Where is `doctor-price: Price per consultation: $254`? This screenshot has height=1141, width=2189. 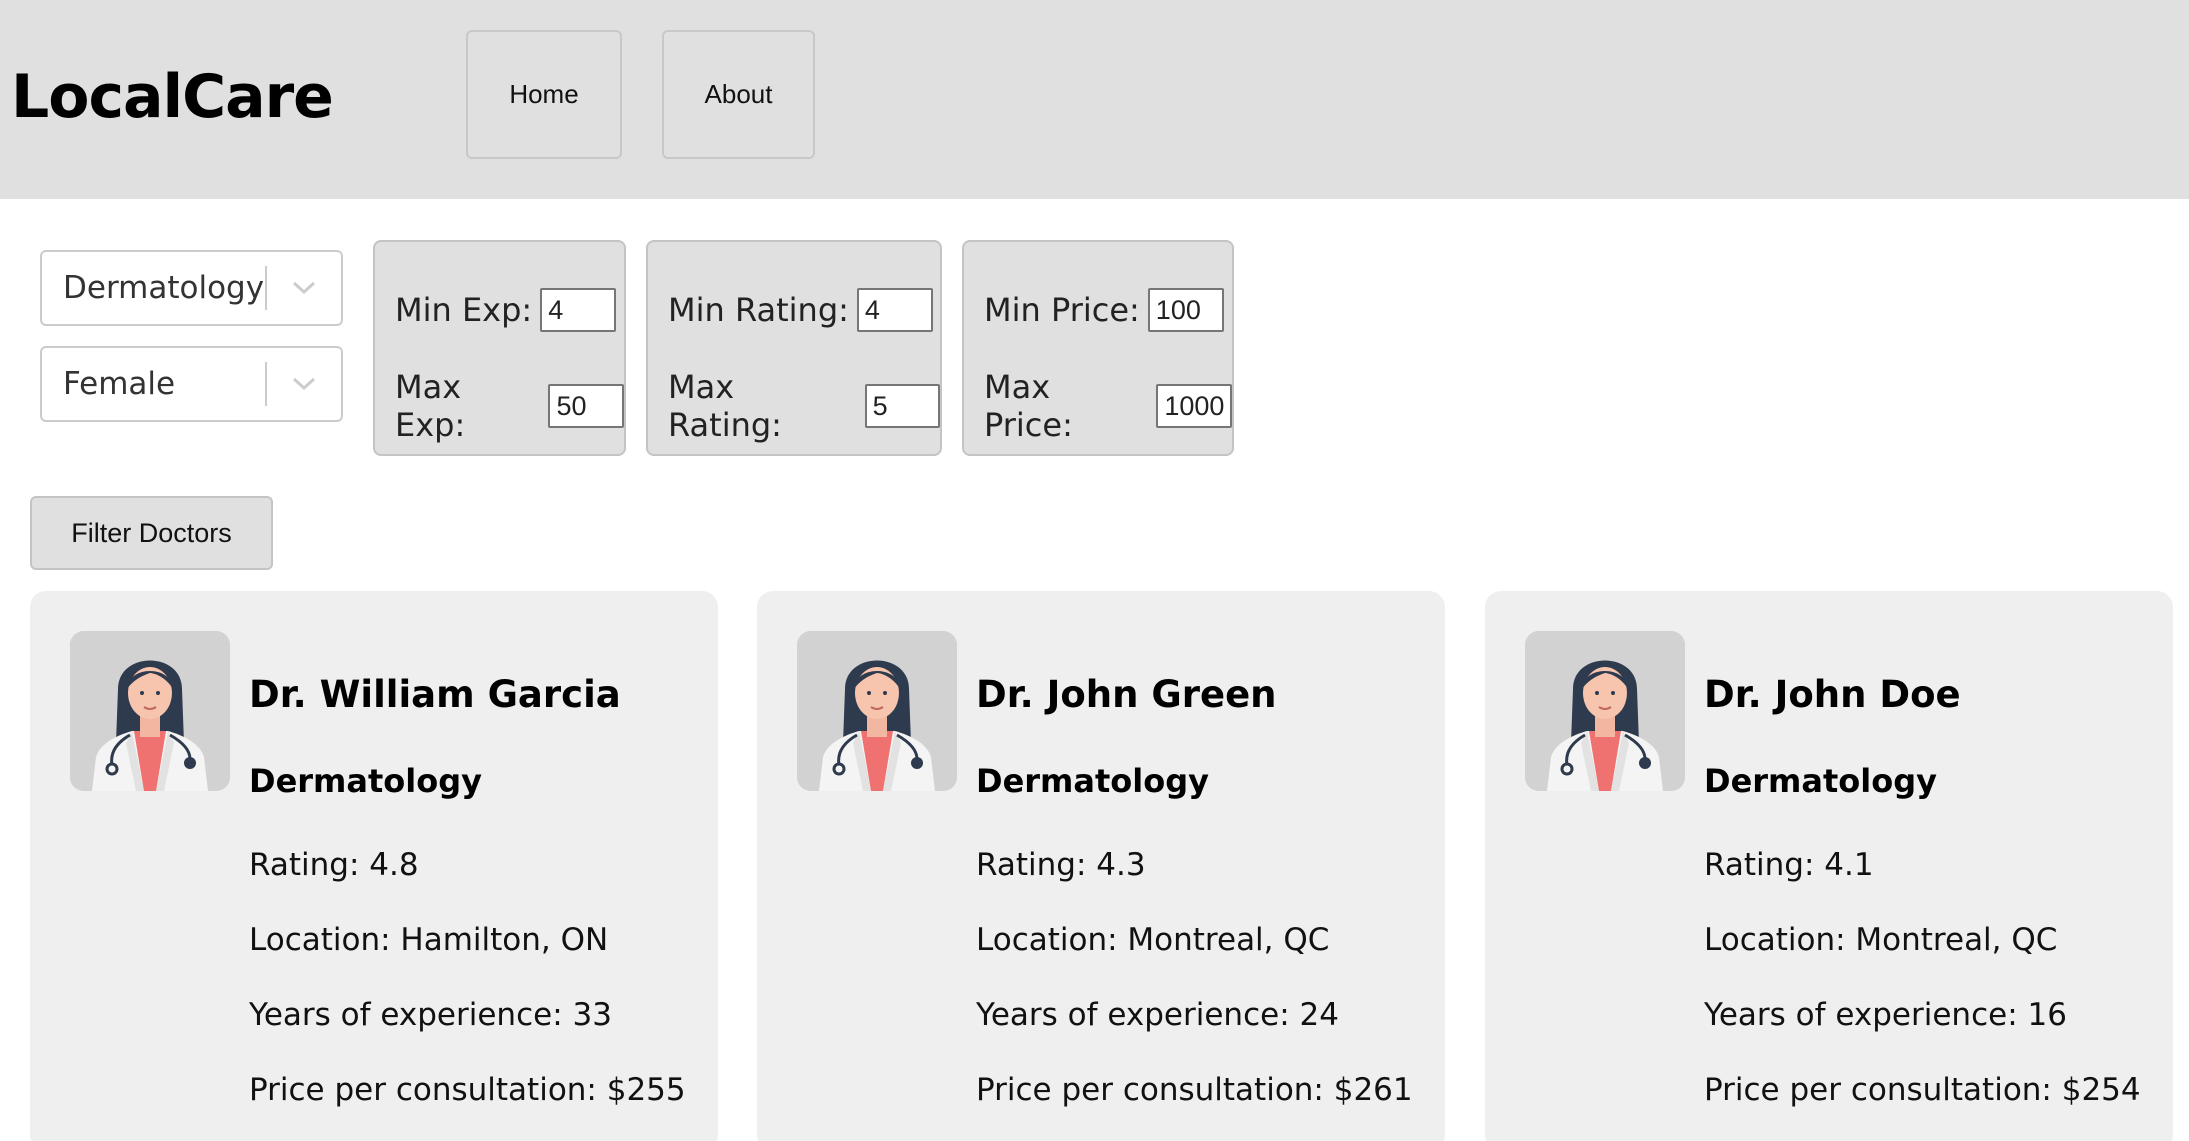
doctor-price: Price per consultation: $254 is located at coordinates (1922, 1090).